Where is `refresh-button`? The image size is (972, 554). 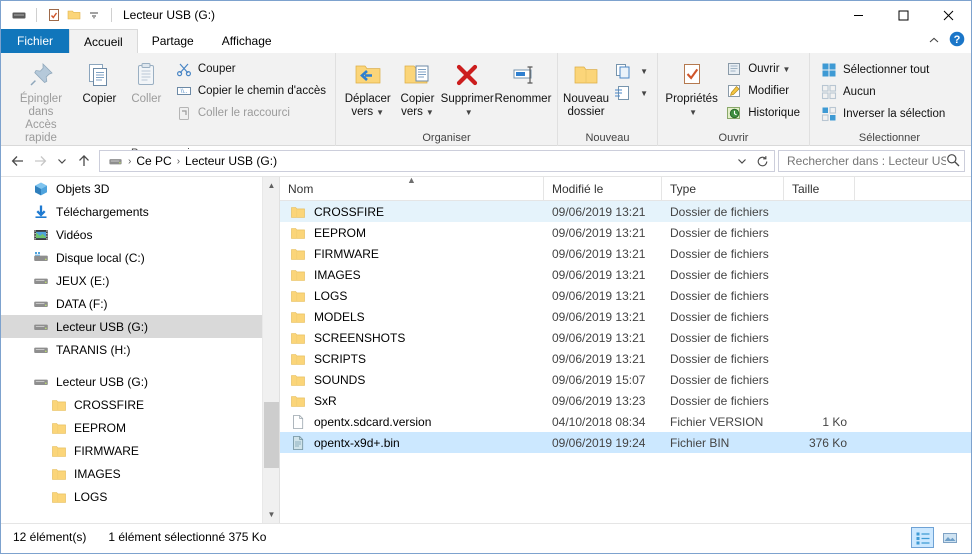
refresh-button is located at coordinates (762, 161).